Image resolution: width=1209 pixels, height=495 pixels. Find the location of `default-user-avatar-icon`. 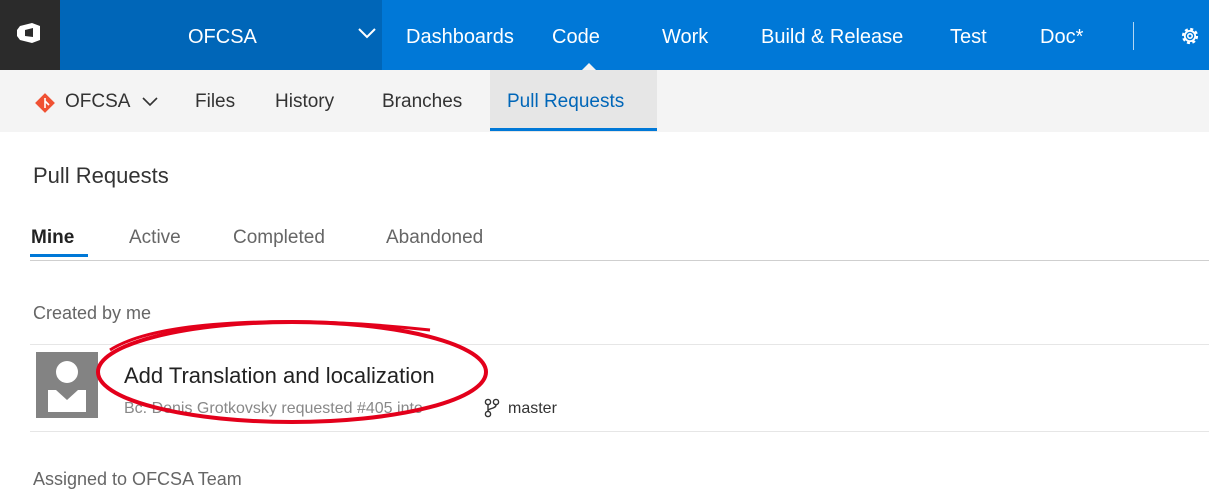

default-user-avatar-icon is located at coordinates (67, 386).